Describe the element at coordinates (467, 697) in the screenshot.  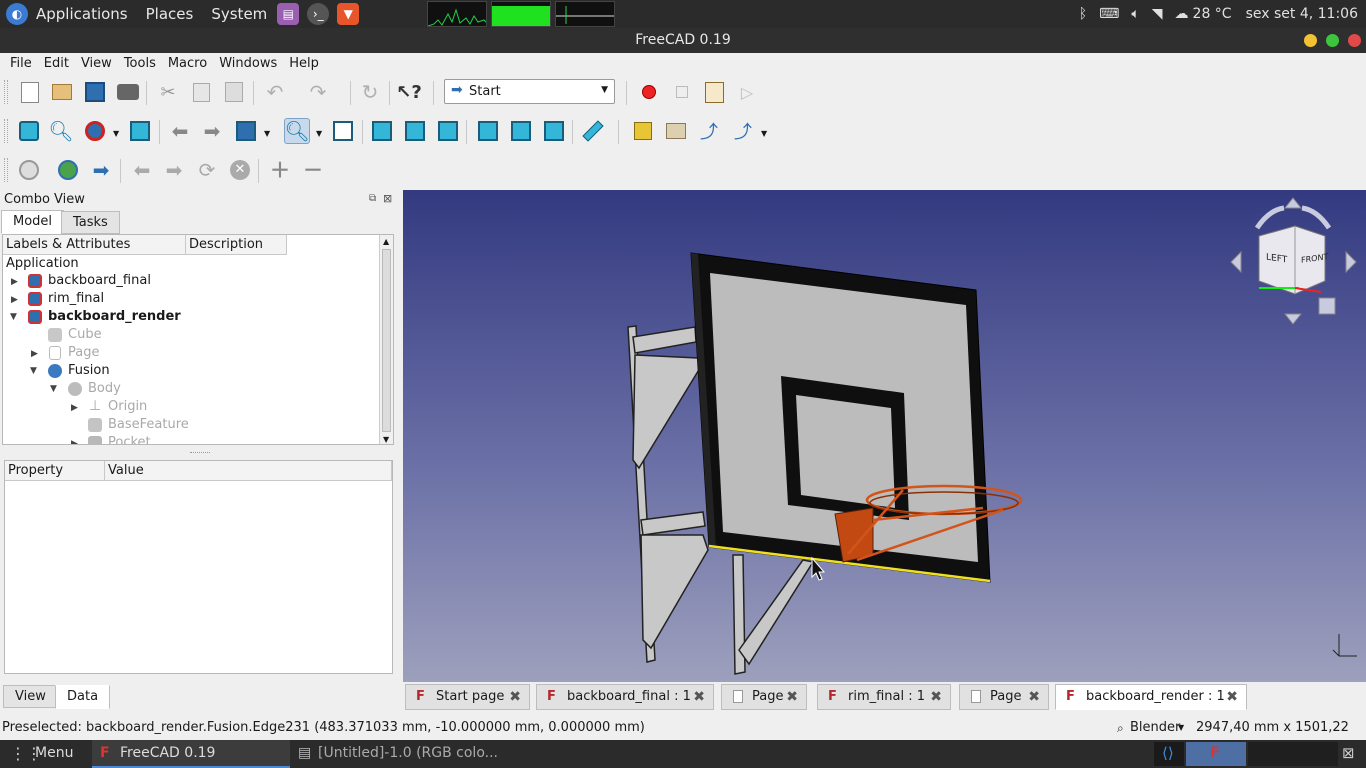
I see `tab-start-page: F Start page ✖` at that location.